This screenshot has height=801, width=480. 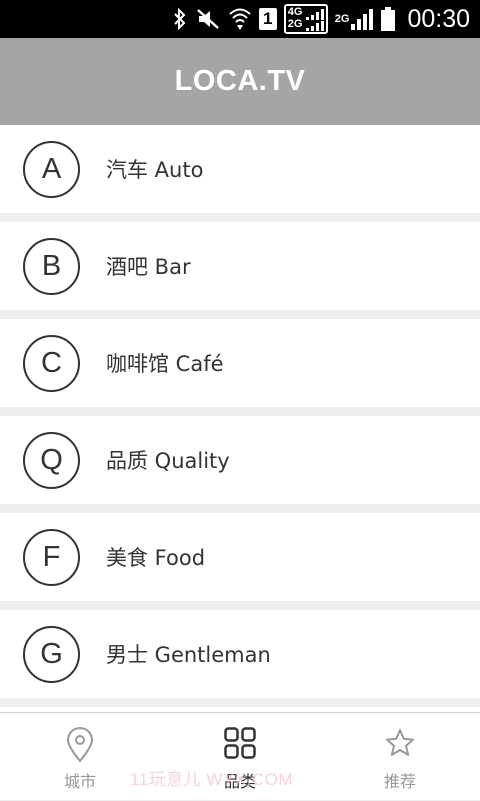 What do you see at coordinates (267, 19) in the screenshot?
I see `sim-icon: 1` at bounding box center [267, 19].